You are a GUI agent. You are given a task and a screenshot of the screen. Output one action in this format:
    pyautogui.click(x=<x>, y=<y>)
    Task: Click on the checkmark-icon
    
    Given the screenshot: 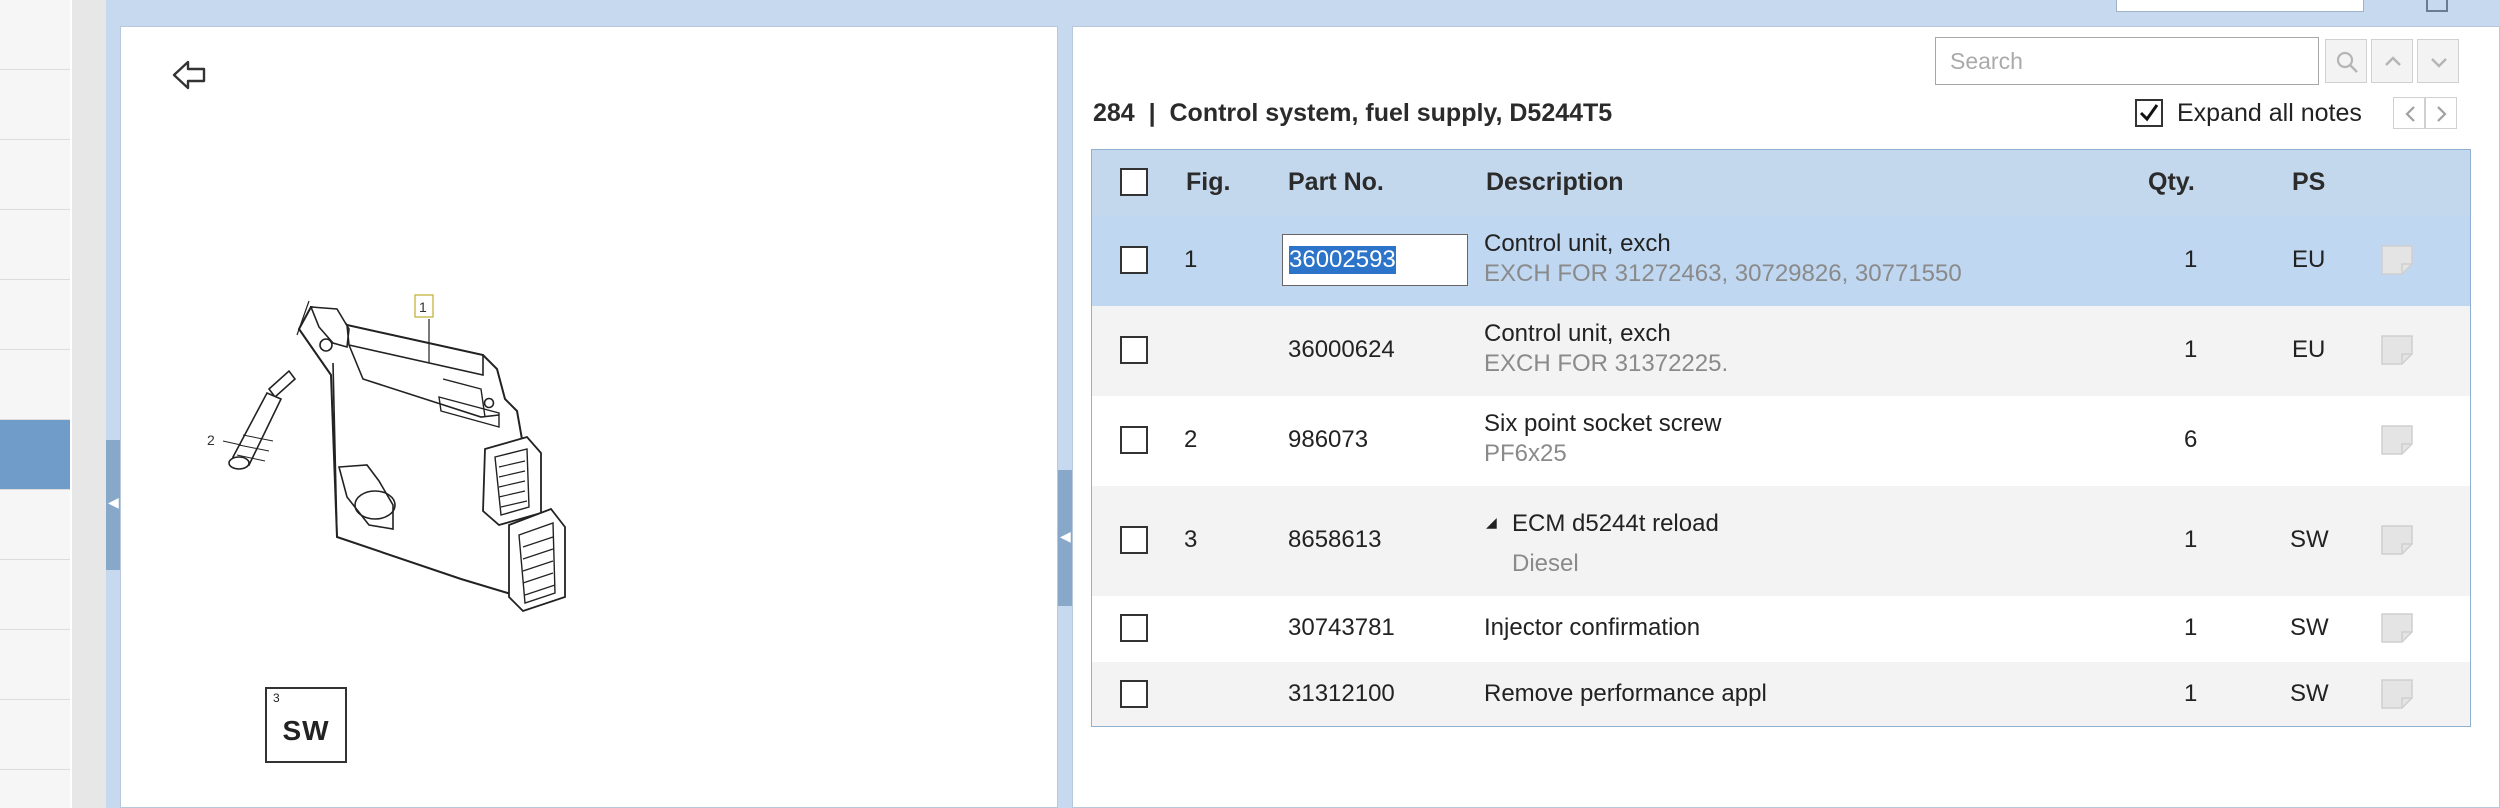 What is the action you would take?
    pyautogui.click(x=2149, y=113)
    